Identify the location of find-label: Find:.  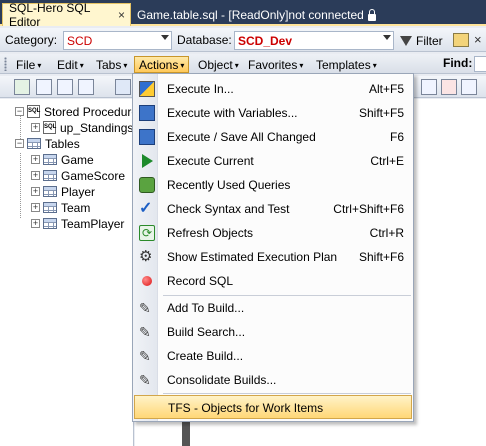
(458, 63).